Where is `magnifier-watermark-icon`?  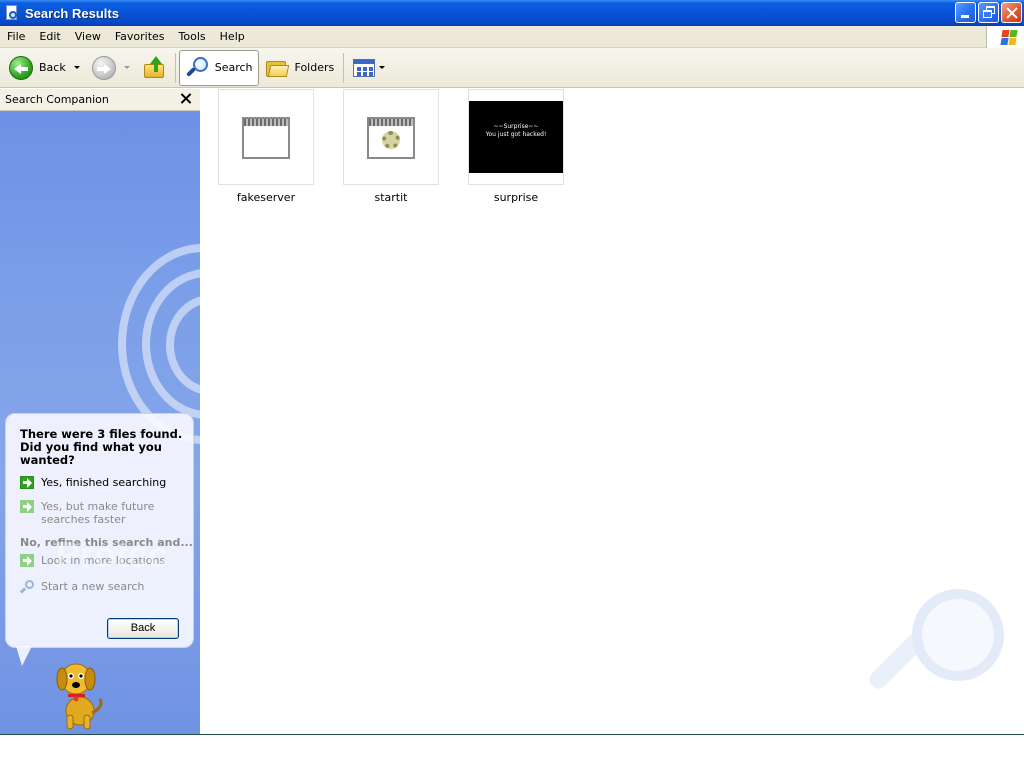 magnifier-watermark-icon is located at coordinates (934, 659).